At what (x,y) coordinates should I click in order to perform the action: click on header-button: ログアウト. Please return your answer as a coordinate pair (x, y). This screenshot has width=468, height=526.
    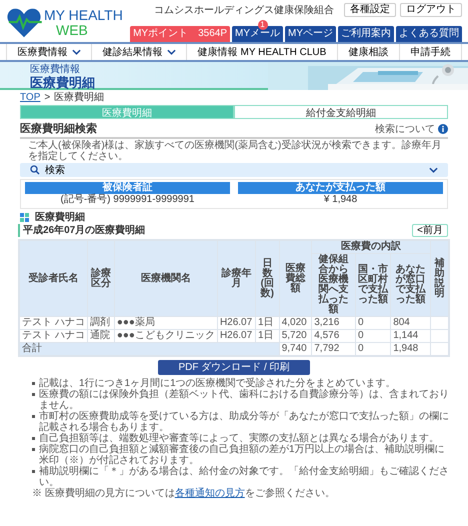
    Looking at the image, I should click on (431, 10).